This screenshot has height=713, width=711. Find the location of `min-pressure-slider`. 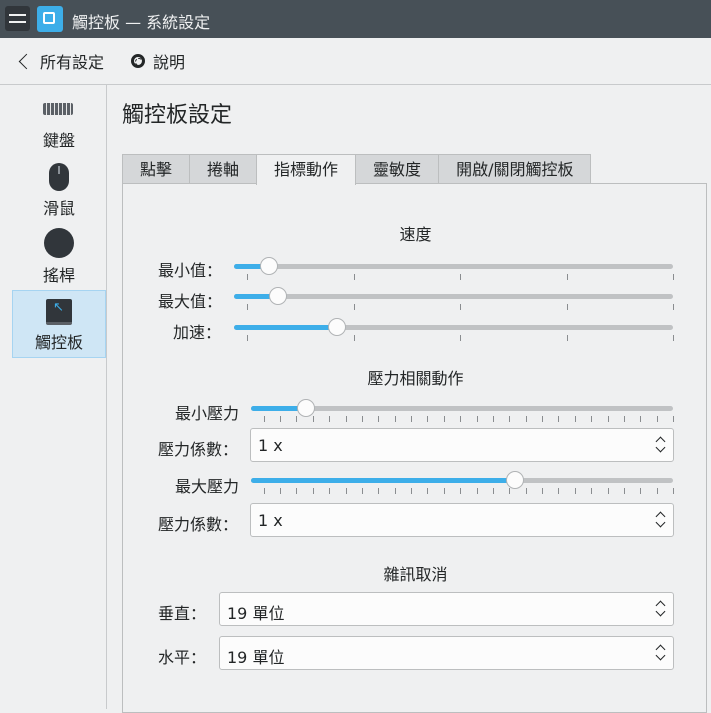

min-pressure-slider is located at coordinates (462, 410).